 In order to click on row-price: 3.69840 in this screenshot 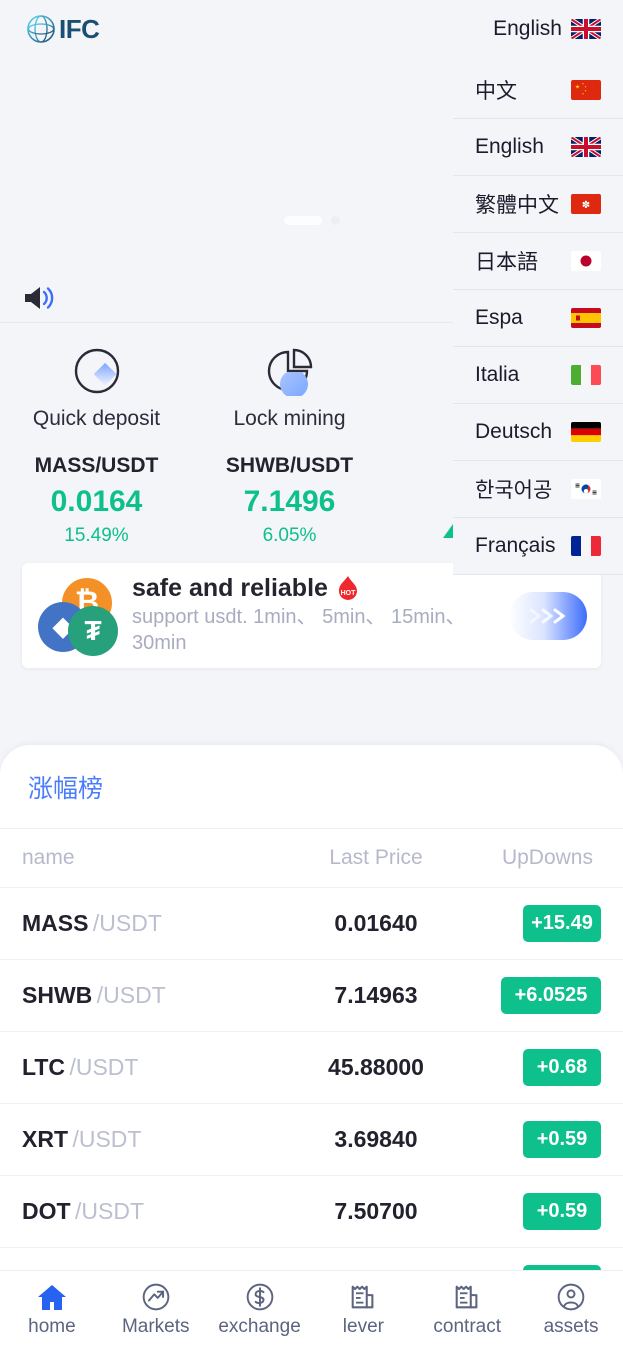, I will do `click(376, 1139)`.